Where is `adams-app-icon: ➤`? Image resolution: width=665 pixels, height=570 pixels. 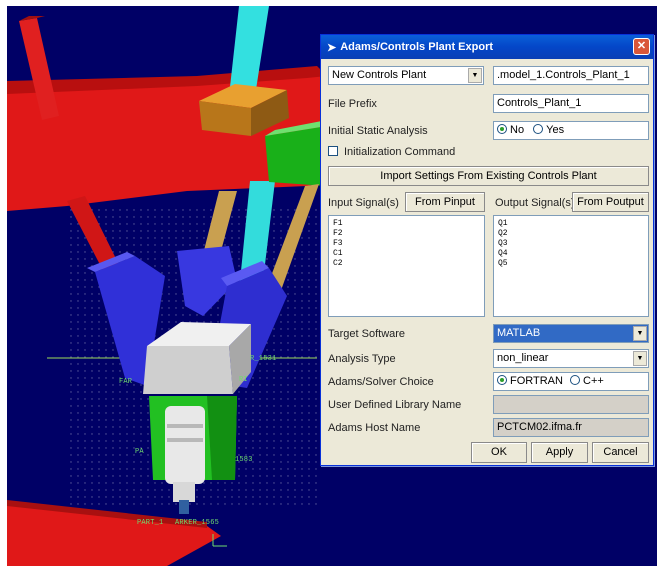
adams-app-icon: ➤ is located at coordinates (332, 47).